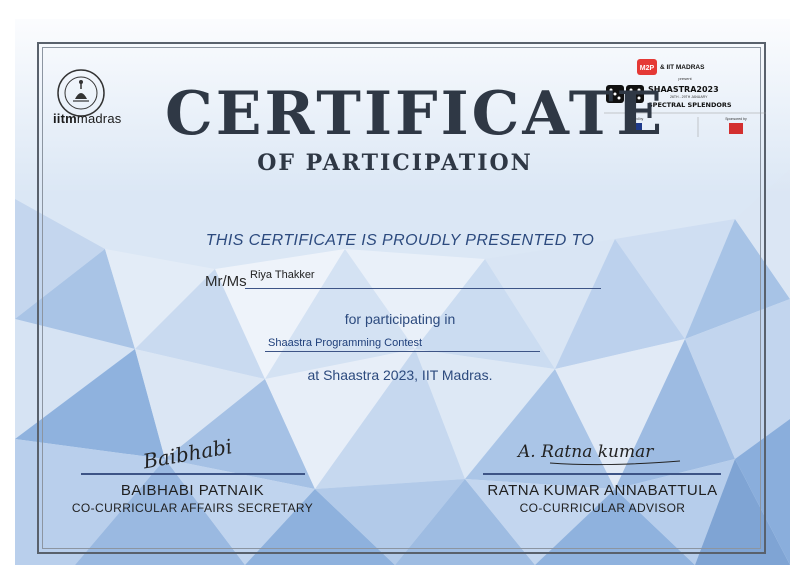 The height and width of the screenshot is (565, 800). I want to click on venue-text: at Shaastra 2023, IIT Madras., so click(400, 375).